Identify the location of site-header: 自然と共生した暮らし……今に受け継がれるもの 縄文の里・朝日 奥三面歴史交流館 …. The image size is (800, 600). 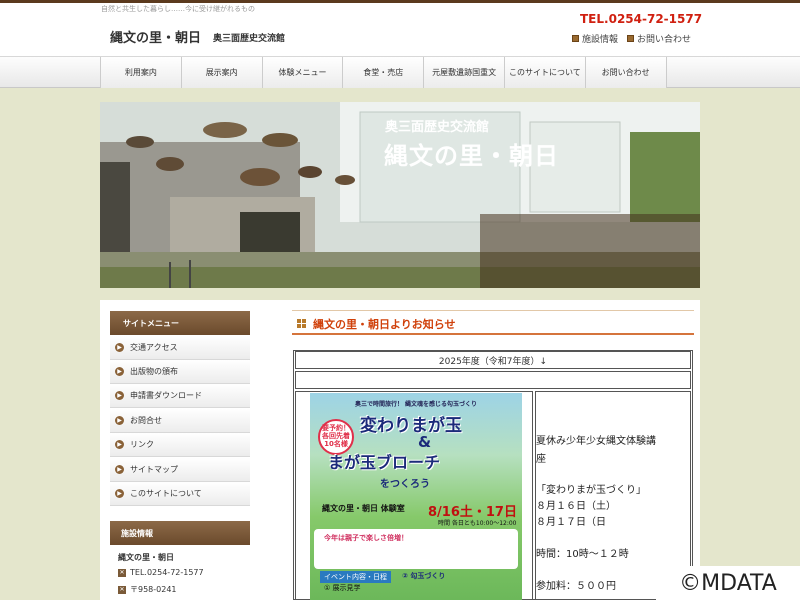
(400, 28).